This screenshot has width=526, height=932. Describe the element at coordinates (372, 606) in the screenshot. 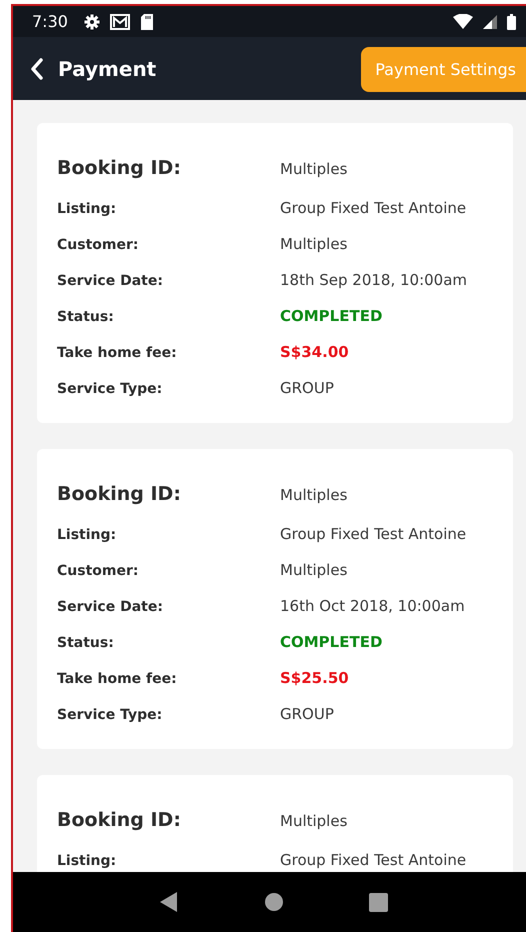

I see `field-value: 16th Oct 2018, 10:00am` at that location.